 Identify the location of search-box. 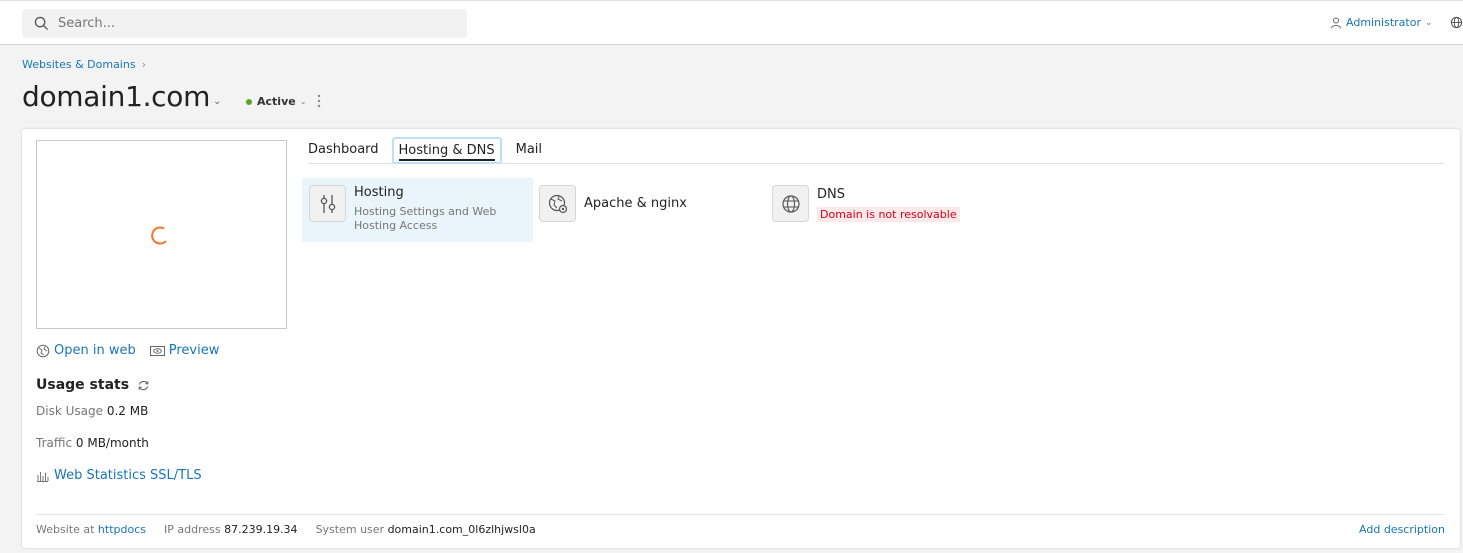
(244, 23).